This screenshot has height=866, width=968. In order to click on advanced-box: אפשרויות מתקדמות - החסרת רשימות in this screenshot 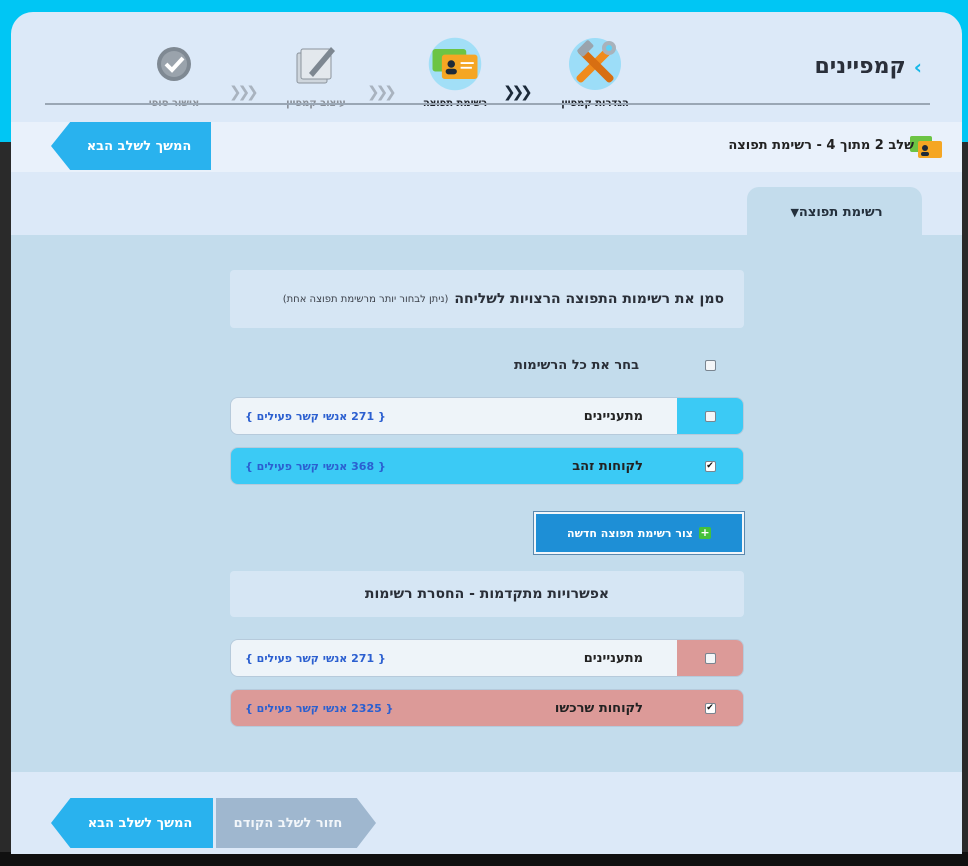, I will do `click(487, 594)`.